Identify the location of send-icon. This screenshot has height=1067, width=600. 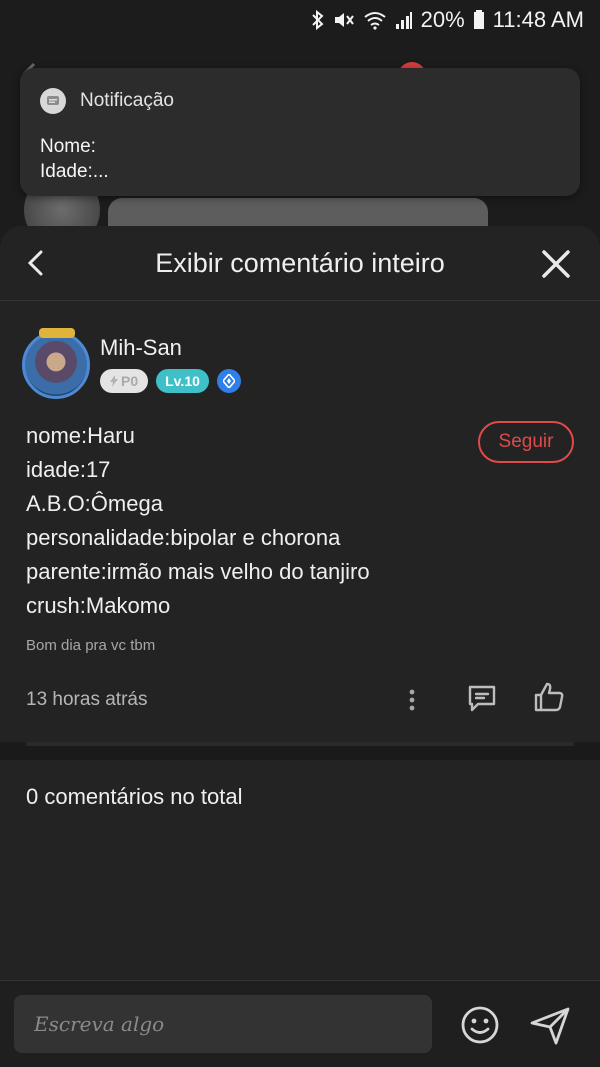
(550, 1026).